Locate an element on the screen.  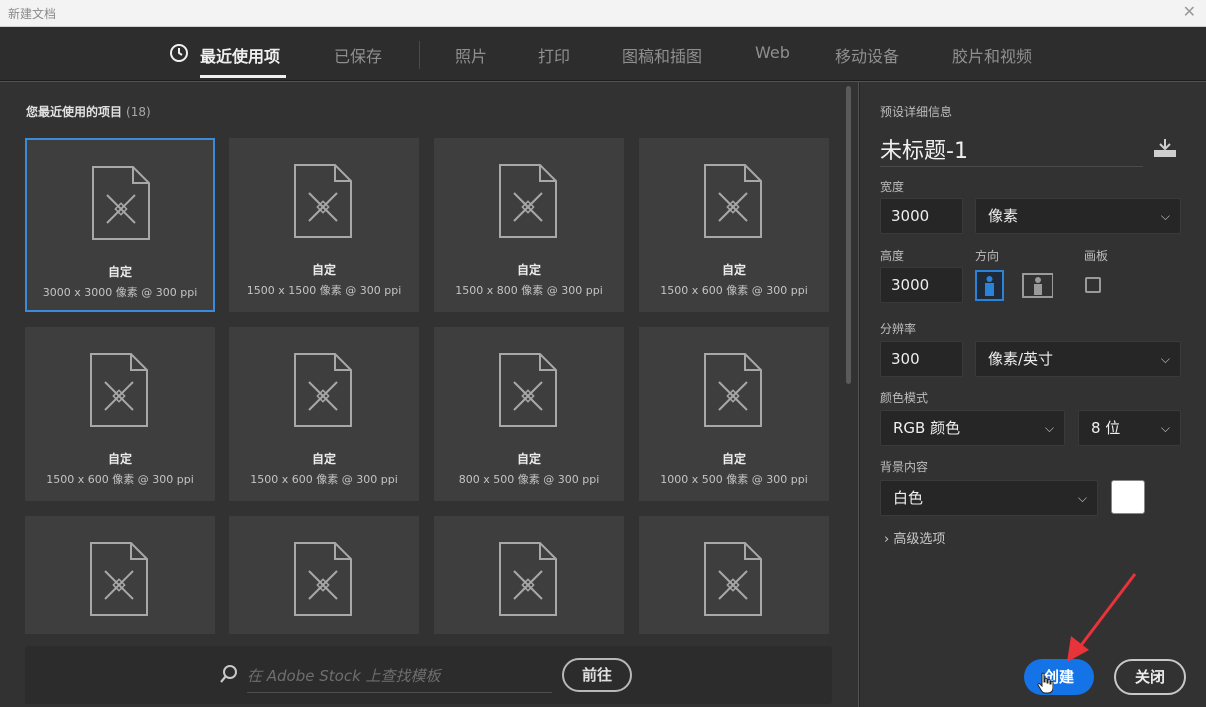
artboard-label: 画板 is located at coordinates (1096, 256).